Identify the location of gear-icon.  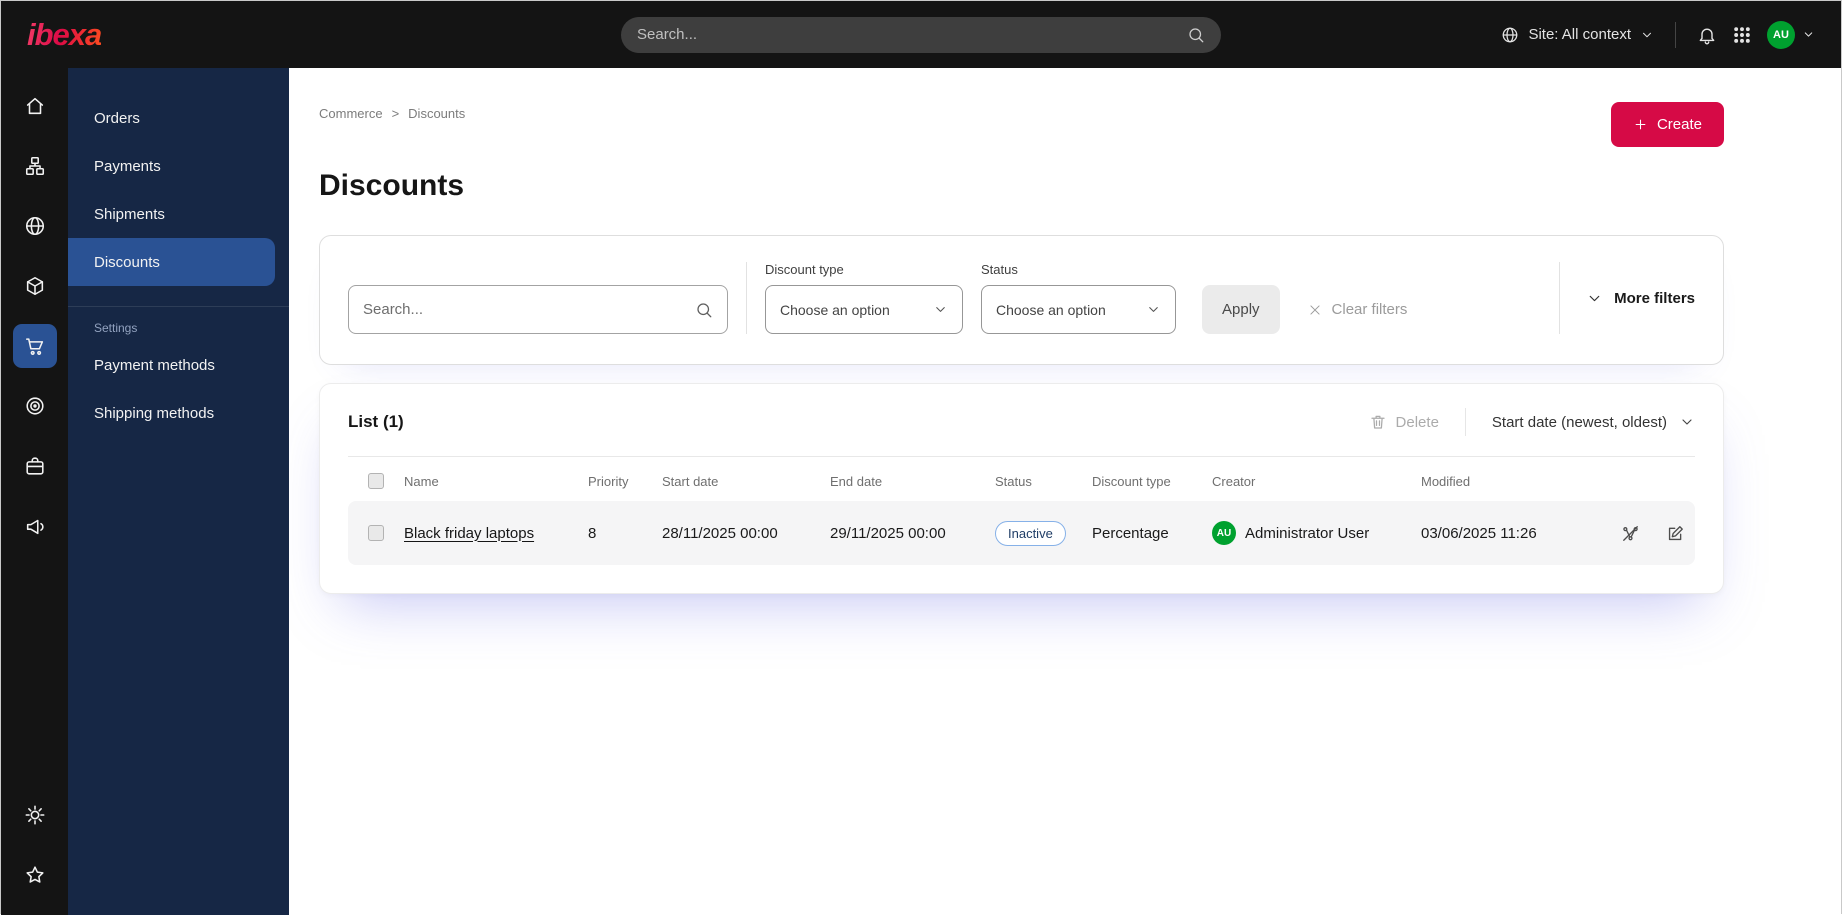
(35, 815).